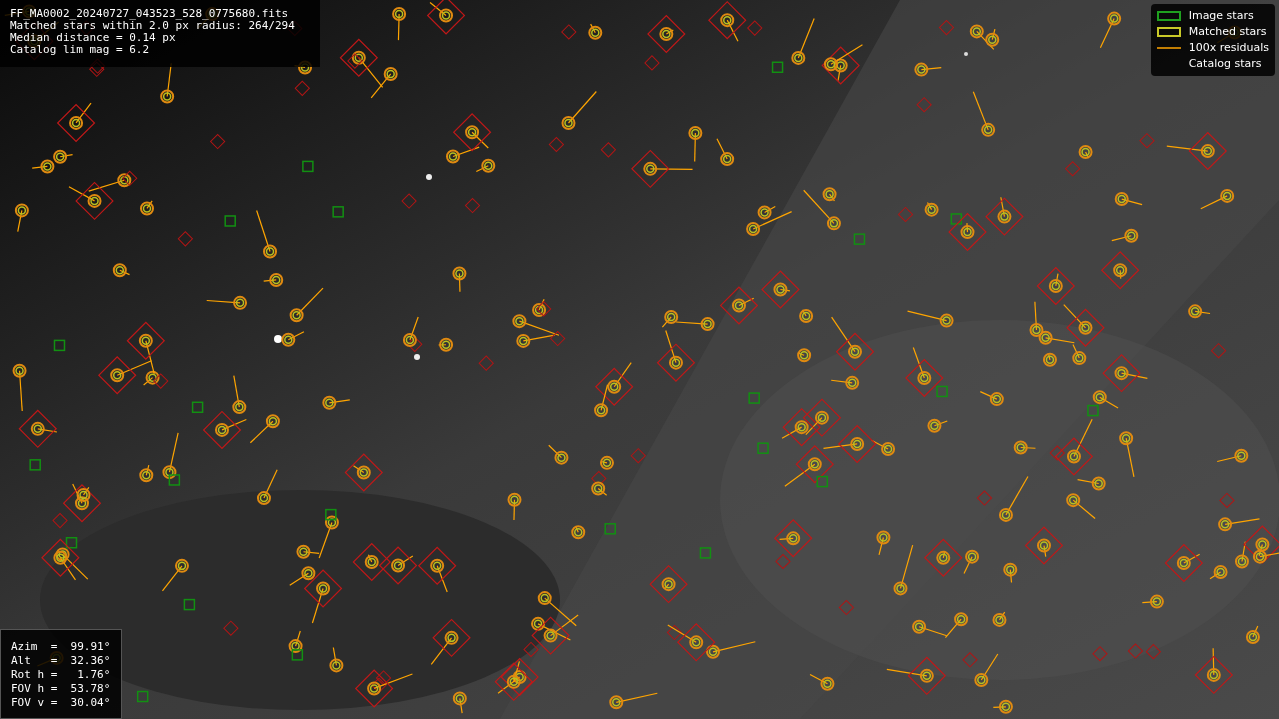 This screenshot has width=1279, height=719. What do you see at coordinates (61, 647) in the screenshot?
I see `pointing-text: Azim = 99.91°` at bounding box center [61, 647].